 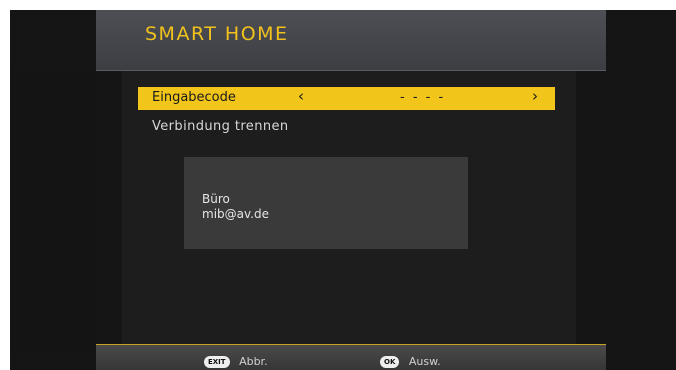 I want to click on footer-bar: EXIT Abbr. OK Ausw., so click(x=351, y=357).